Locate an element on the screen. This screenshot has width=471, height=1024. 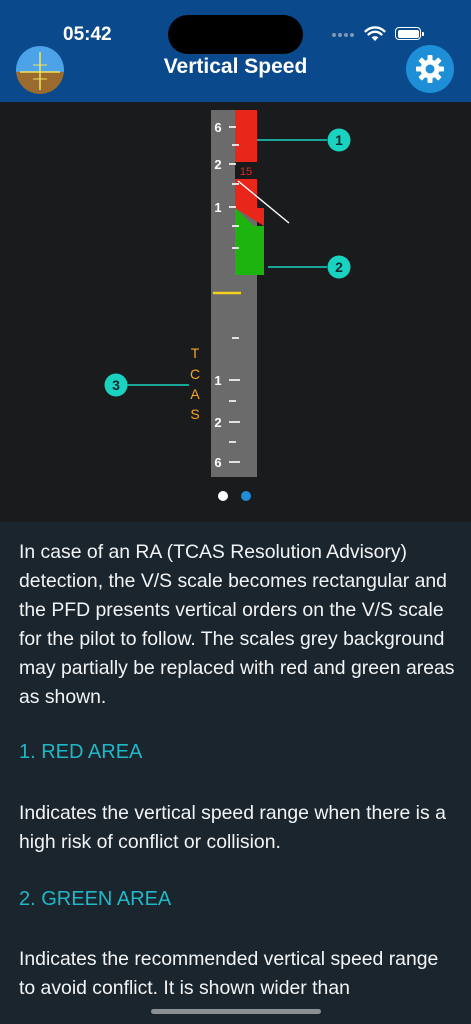
scale-label-top-6: 6 is located at coordinates (217, 127).